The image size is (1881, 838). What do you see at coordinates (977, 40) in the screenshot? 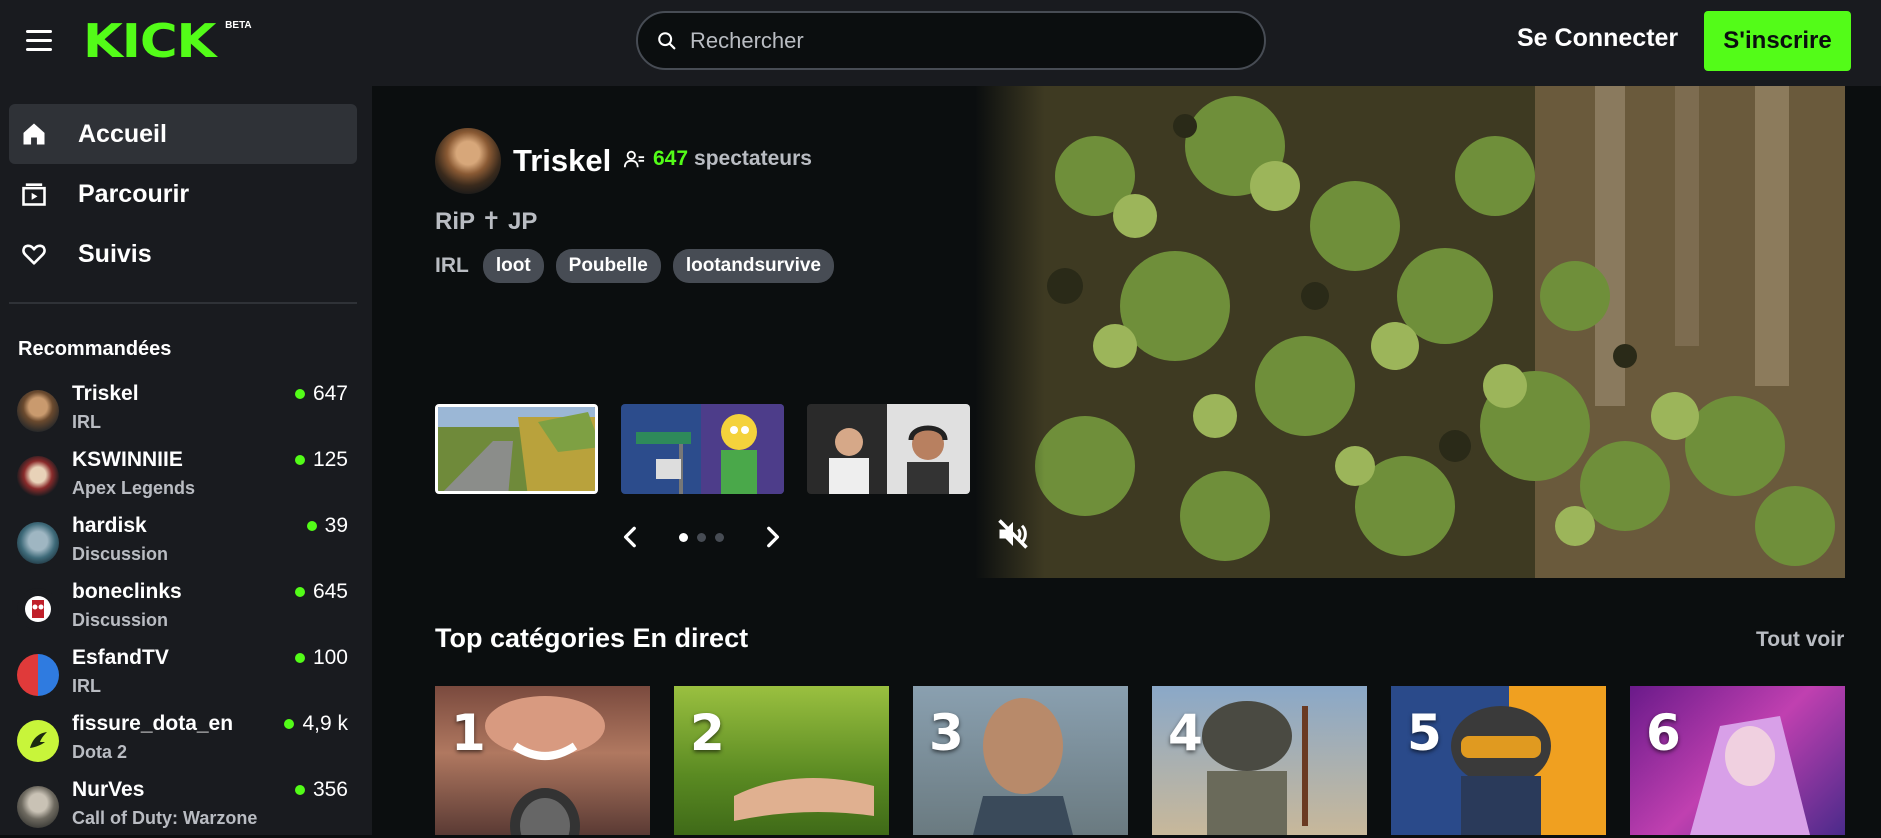
I see `search-input` at bounding box center [977, 40].